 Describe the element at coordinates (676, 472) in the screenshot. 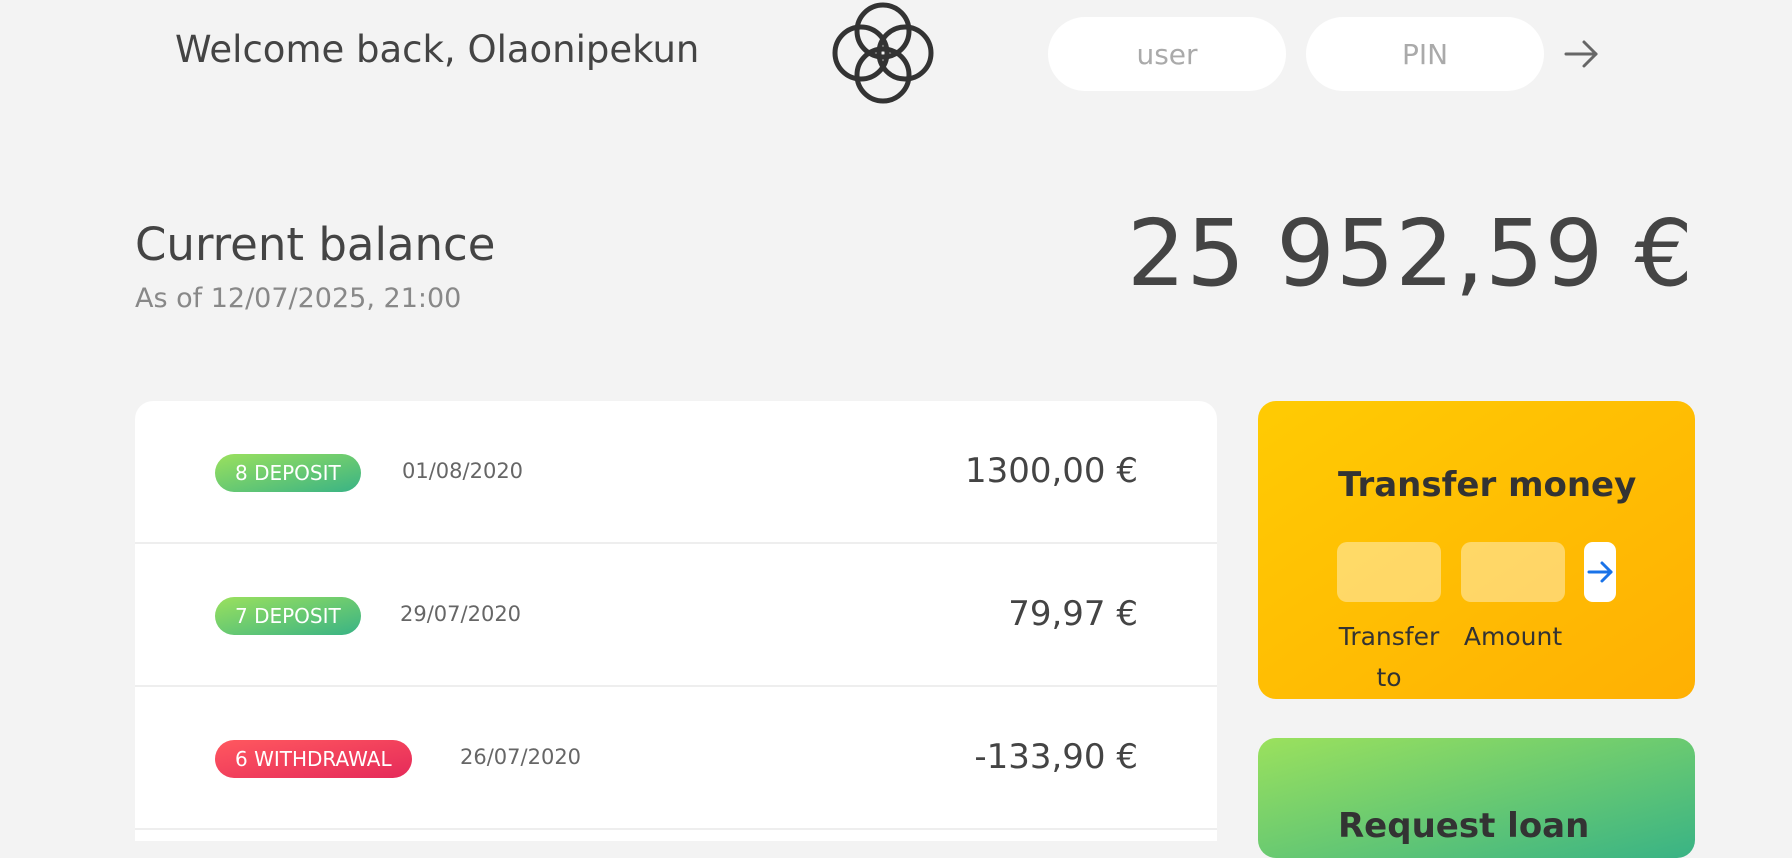

I see `movement-row: 8 DEPOSIT 01/08/2020 1300,00 €` at that location.